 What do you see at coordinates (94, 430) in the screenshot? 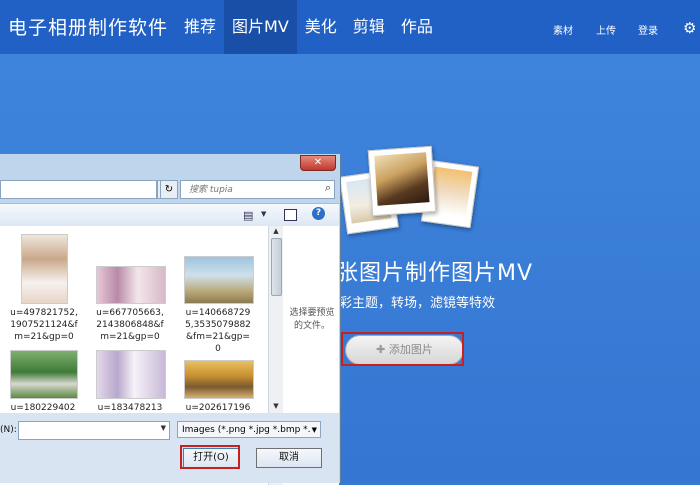
I see `filename-input: ▼` at bounding box center [94, 430].